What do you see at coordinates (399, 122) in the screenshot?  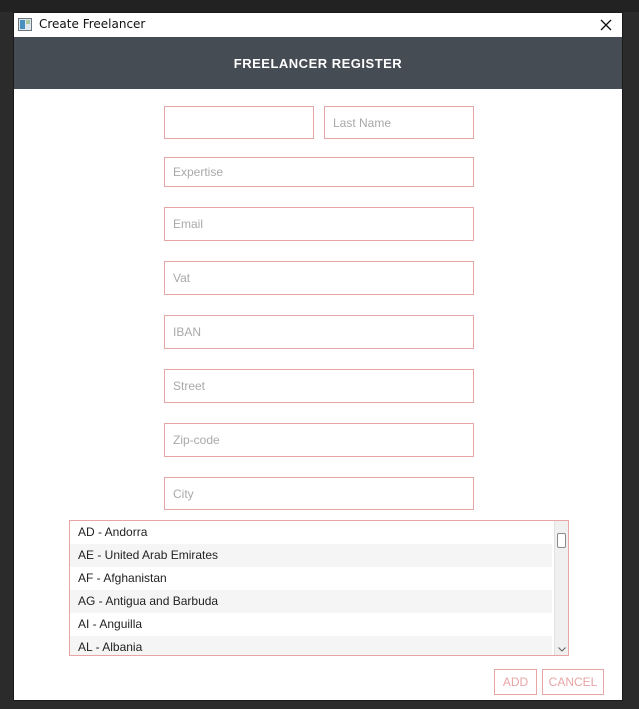 I see `last-name-field` at bounding box center [399, 122].